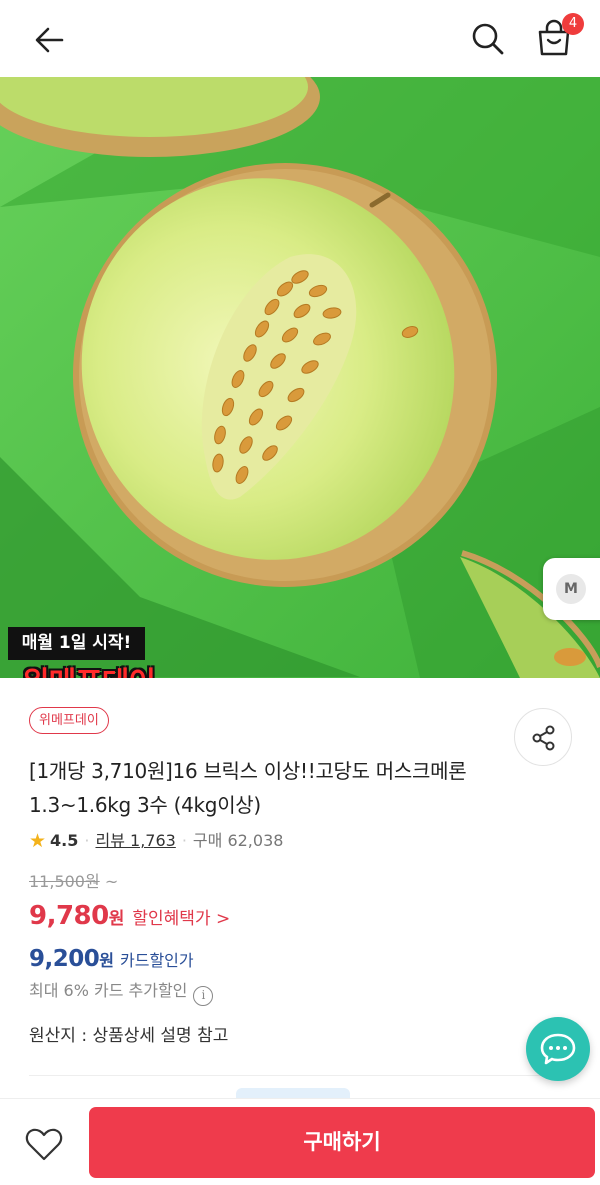 This screenshot has width=600, height=1185. Describe the element at coordinates (181, 919) in the screenshot. I see `sale-benefit-link: 할인혜택가 >` at that location.